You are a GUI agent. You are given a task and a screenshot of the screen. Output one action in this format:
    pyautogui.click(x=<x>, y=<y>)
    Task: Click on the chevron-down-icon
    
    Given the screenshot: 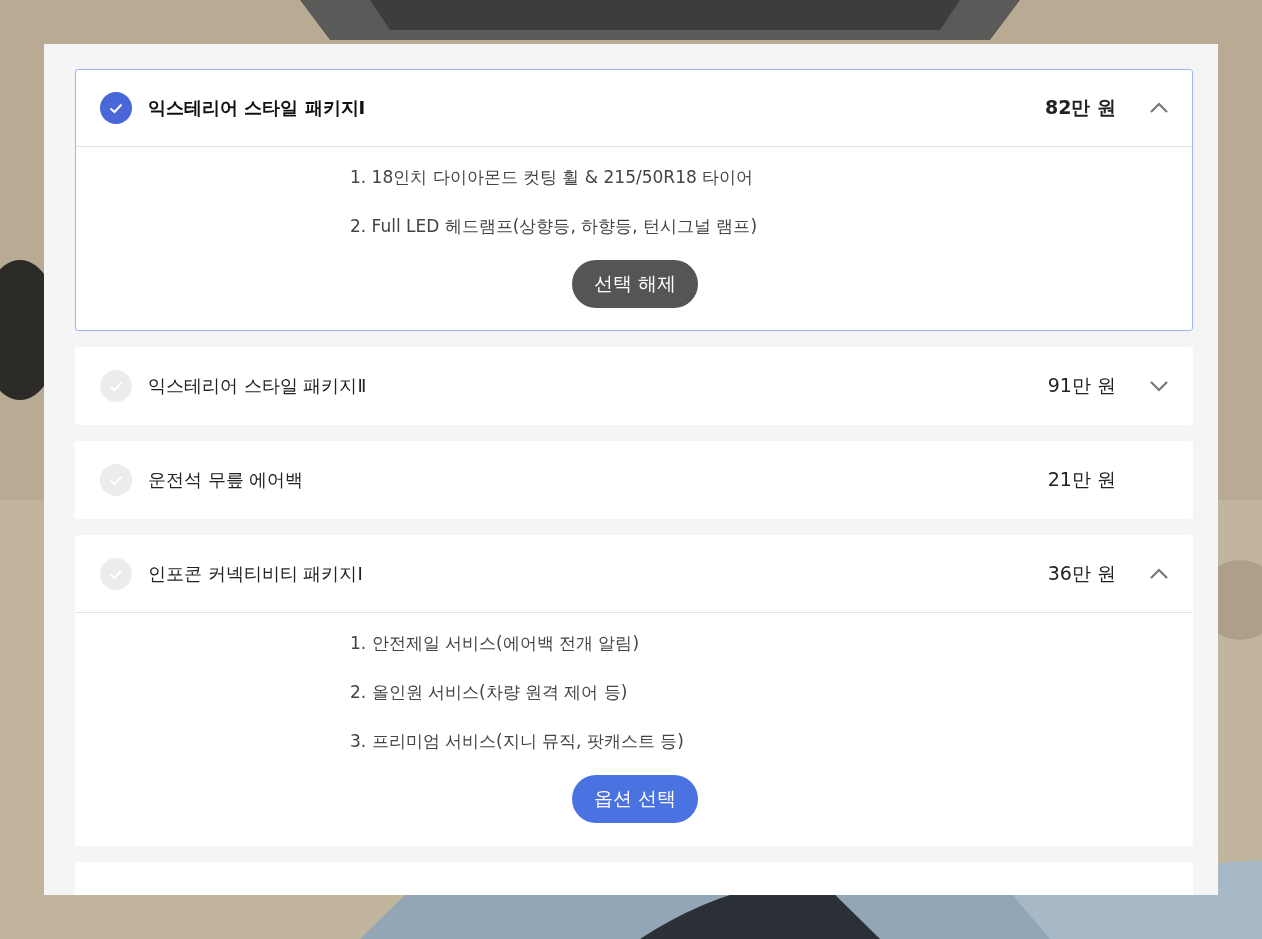 What is the action you would take?
    pyautogui.click(x=1159, y=386)
    